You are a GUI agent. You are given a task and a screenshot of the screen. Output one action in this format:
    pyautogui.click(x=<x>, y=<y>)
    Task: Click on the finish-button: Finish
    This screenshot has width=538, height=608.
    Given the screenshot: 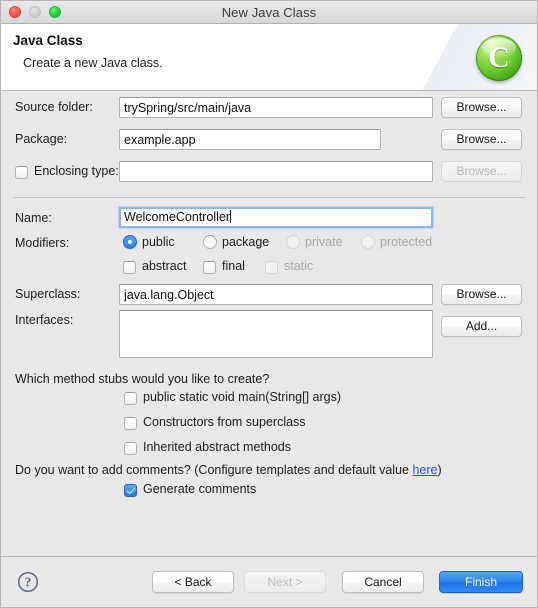 What is the action you would take?
    pyautogui.click(x=481, y=582)
    